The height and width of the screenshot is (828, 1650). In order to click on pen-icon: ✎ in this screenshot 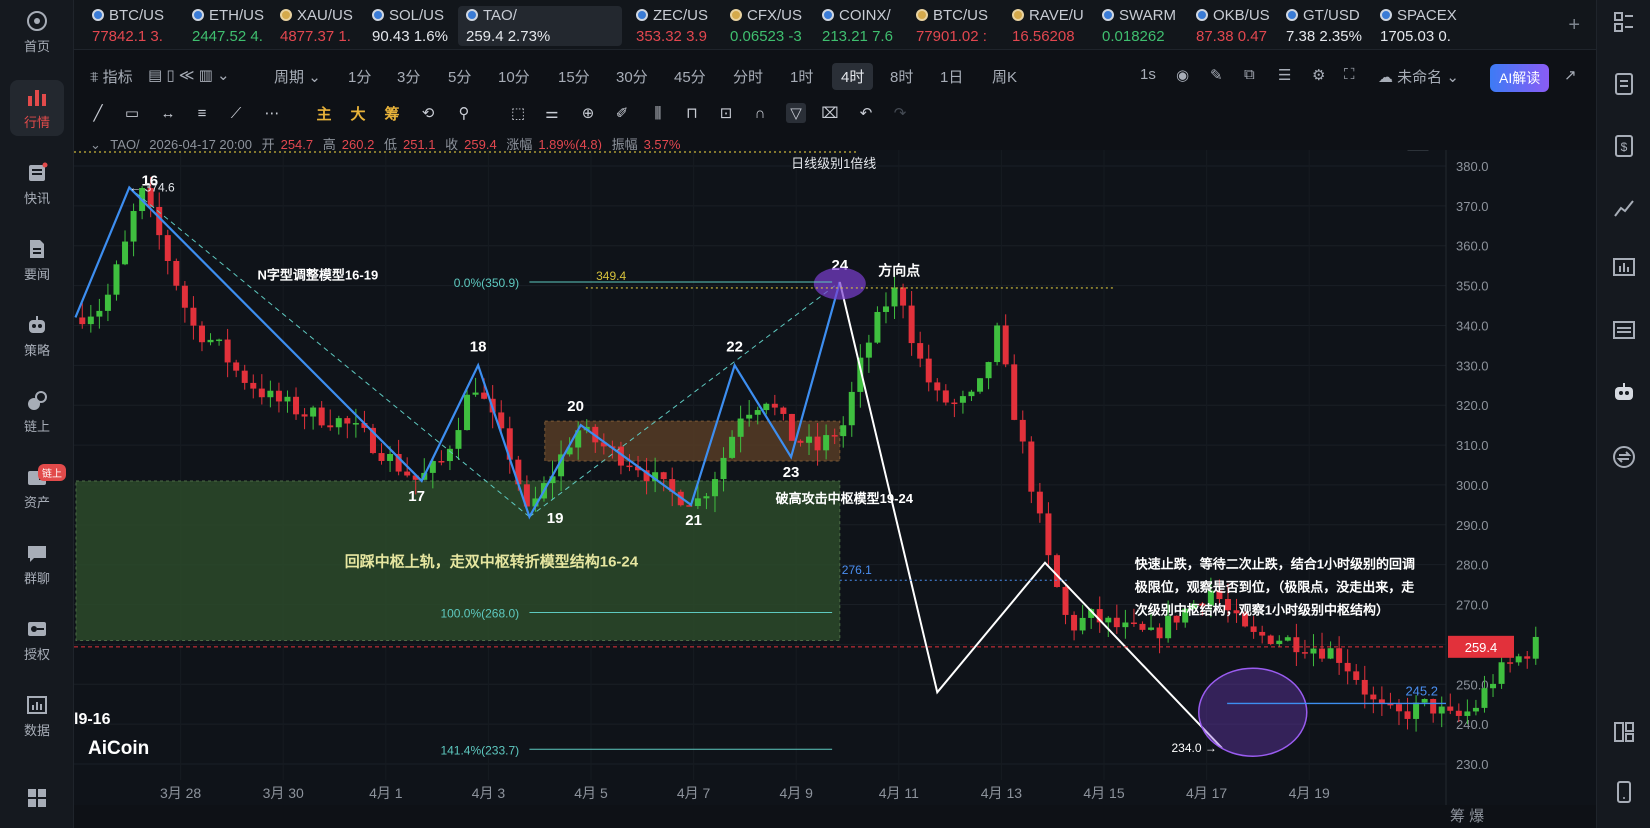, I will do `click(1216, 75)`.